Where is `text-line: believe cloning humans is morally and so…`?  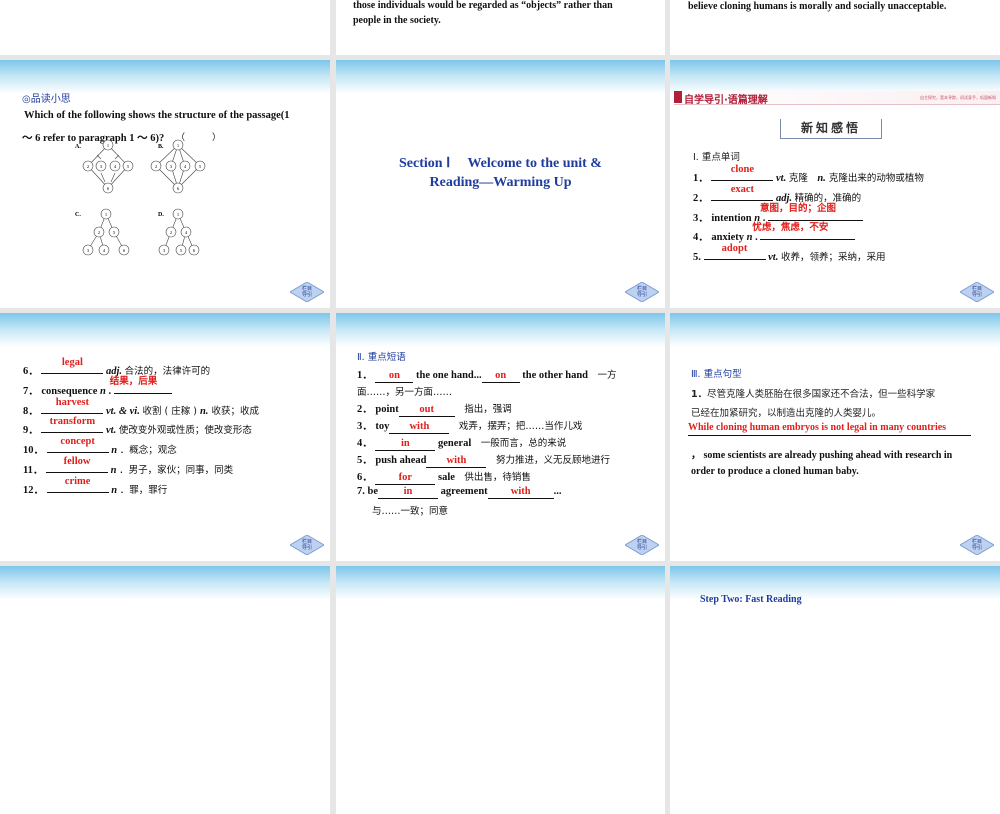
text-line: believe cloning humans is morally and so… is located at coordinates (817, 6).